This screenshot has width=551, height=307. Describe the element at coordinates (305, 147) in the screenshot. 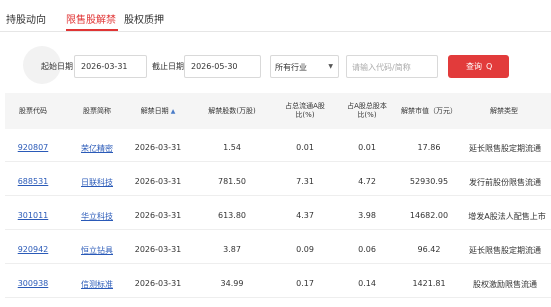

I see `float-ratio: 0.01` at that location.